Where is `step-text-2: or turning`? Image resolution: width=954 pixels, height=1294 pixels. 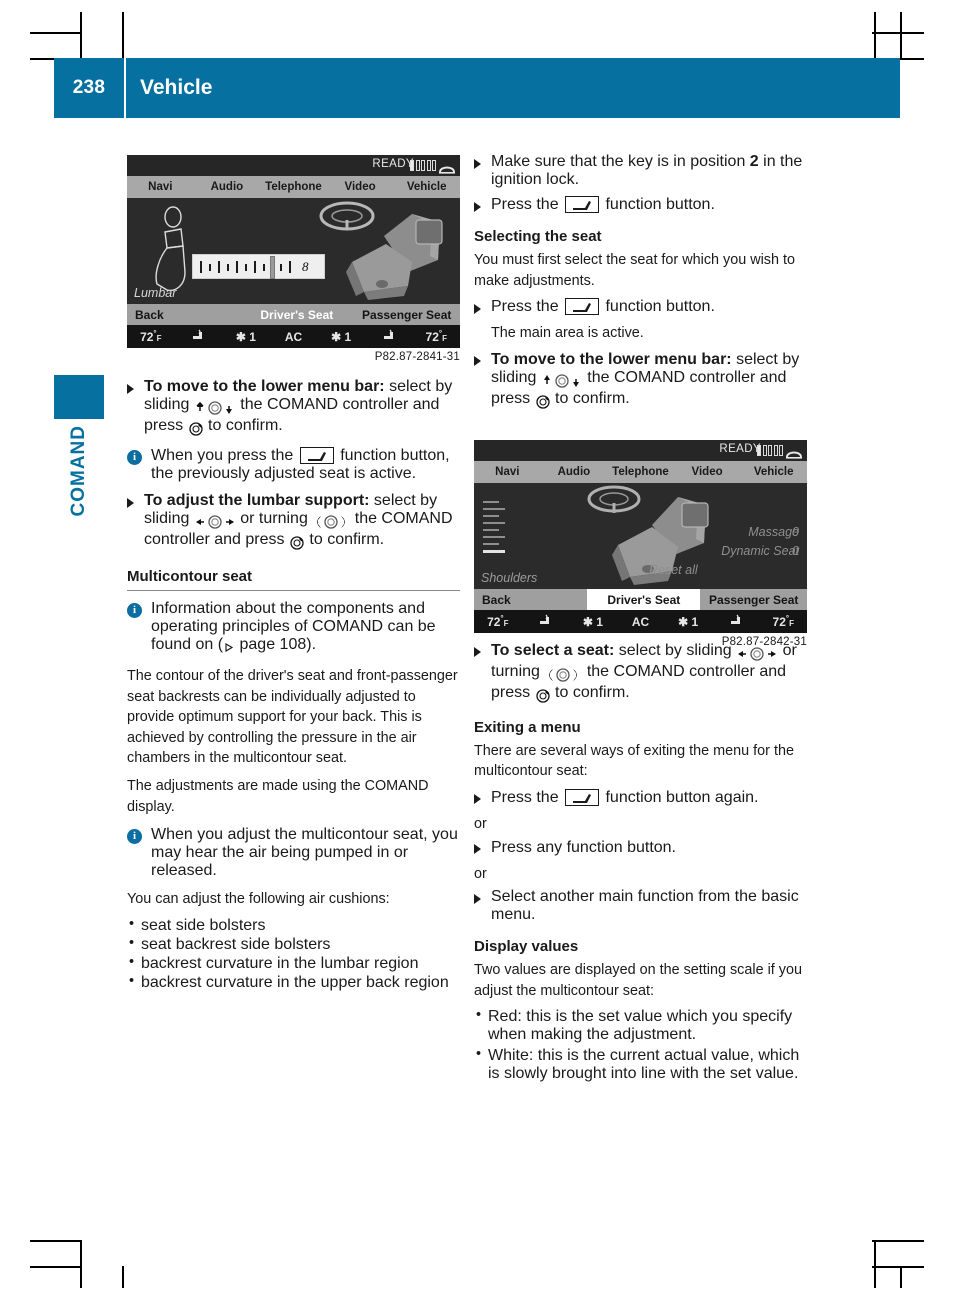 step-text-2: or turning is located at coordinates (274, 518).